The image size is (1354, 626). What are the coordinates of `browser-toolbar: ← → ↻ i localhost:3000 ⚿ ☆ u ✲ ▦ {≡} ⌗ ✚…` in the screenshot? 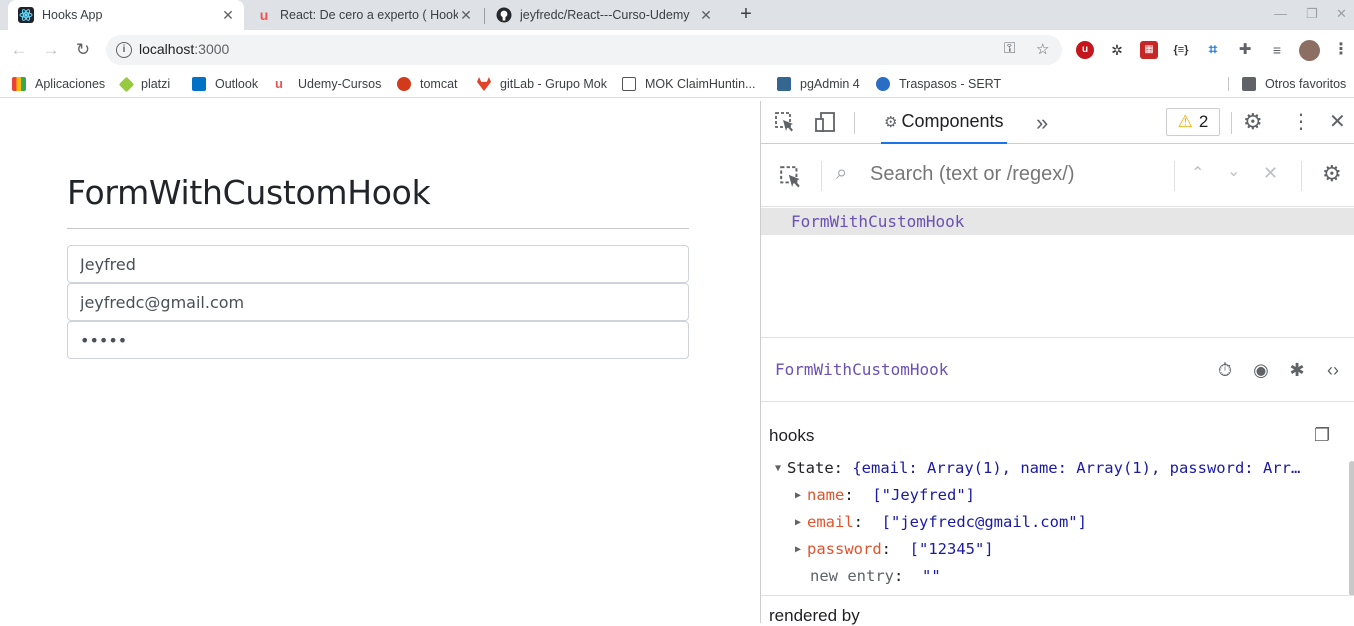 It's located at (677, 50).